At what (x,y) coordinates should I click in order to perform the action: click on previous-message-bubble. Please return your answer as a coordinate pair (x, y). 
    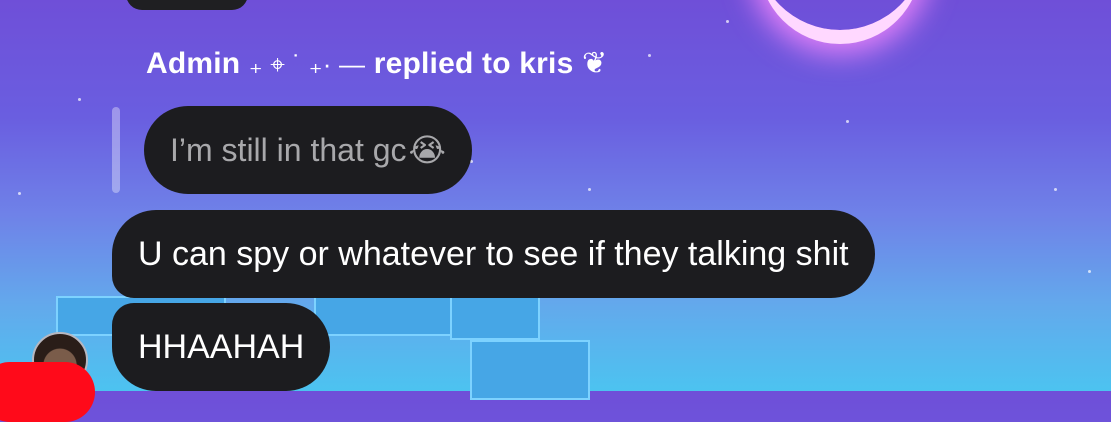
    Looking at the image, I should click on (187, 5).